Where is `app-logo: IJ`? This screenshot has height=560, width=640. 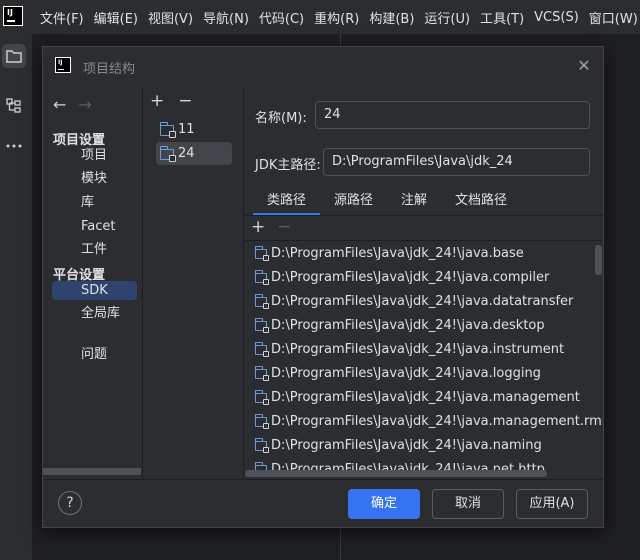 app-logo: IJ is located at coordinates (13, 16).